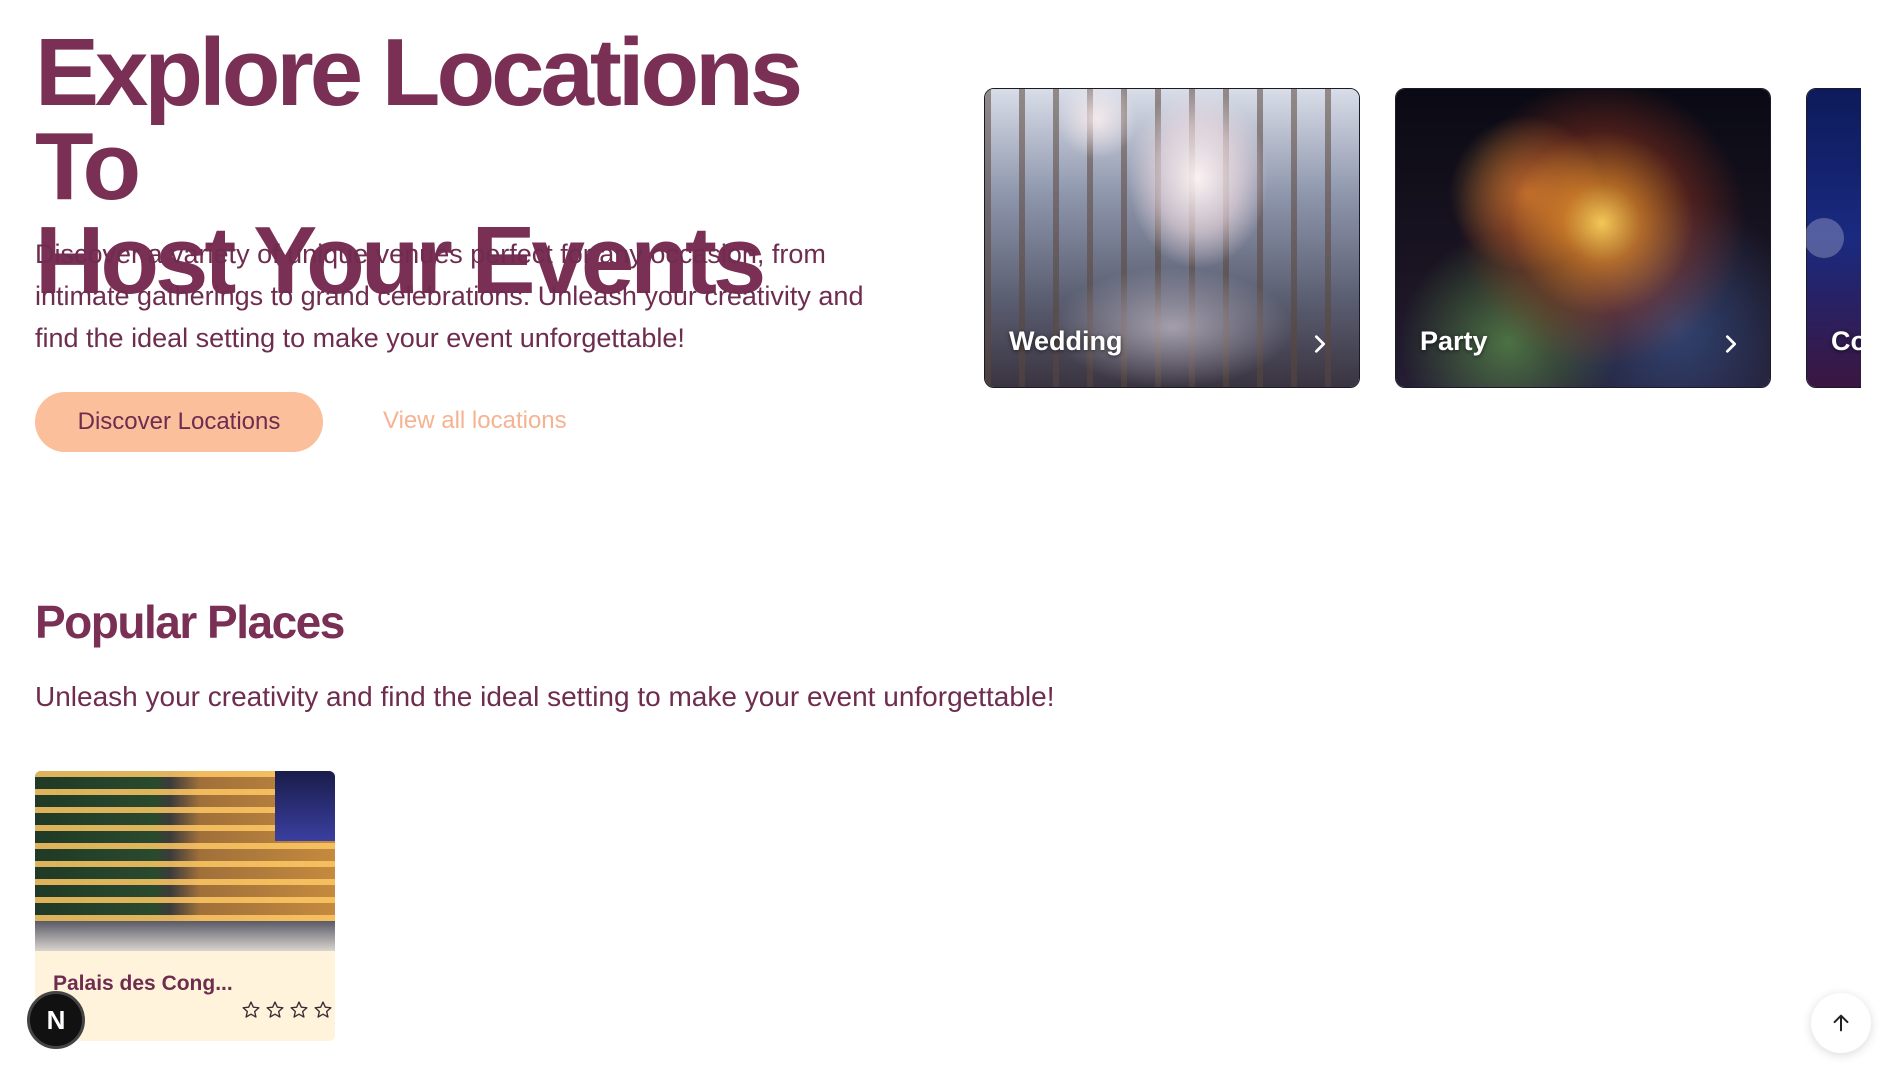 Image resolution: width=1889 pixels, height=1075 pixels. Describe the element at coordinates (185, 861) in the screenshot. I see `place-photo` at that location.